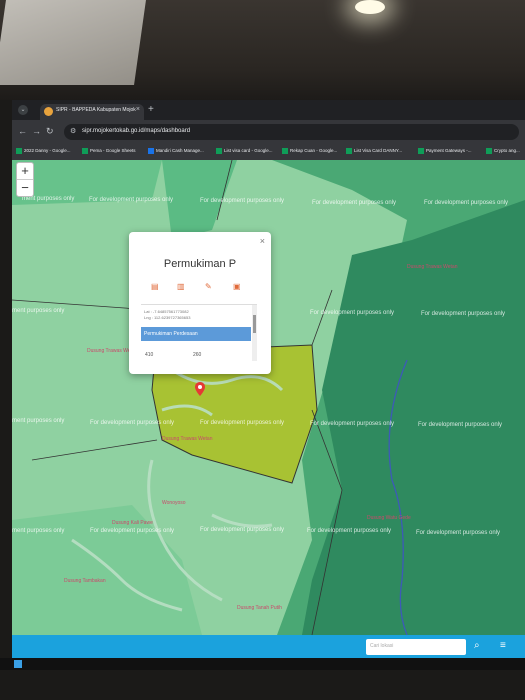  What do you see at coordinates (22, 131) in the screenshot?
I see `back-icon: ←` at bounding box center [22, 131].